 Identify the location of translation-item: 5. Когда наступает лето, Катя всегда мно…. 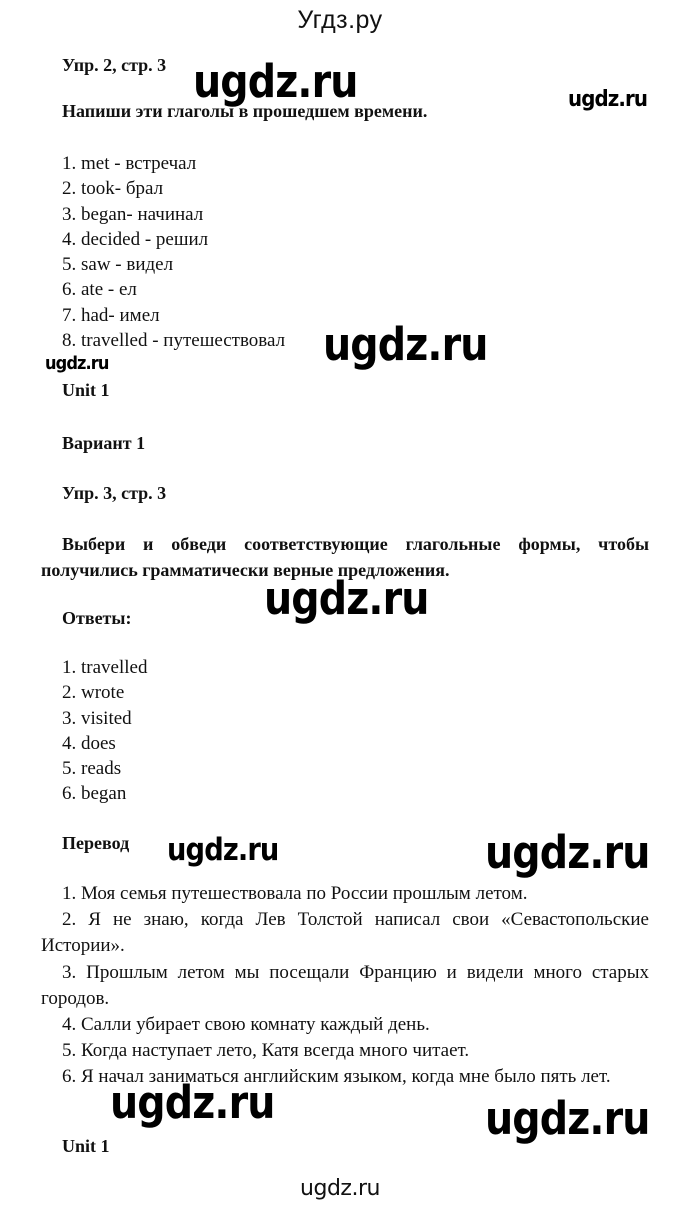
(266, 1051).